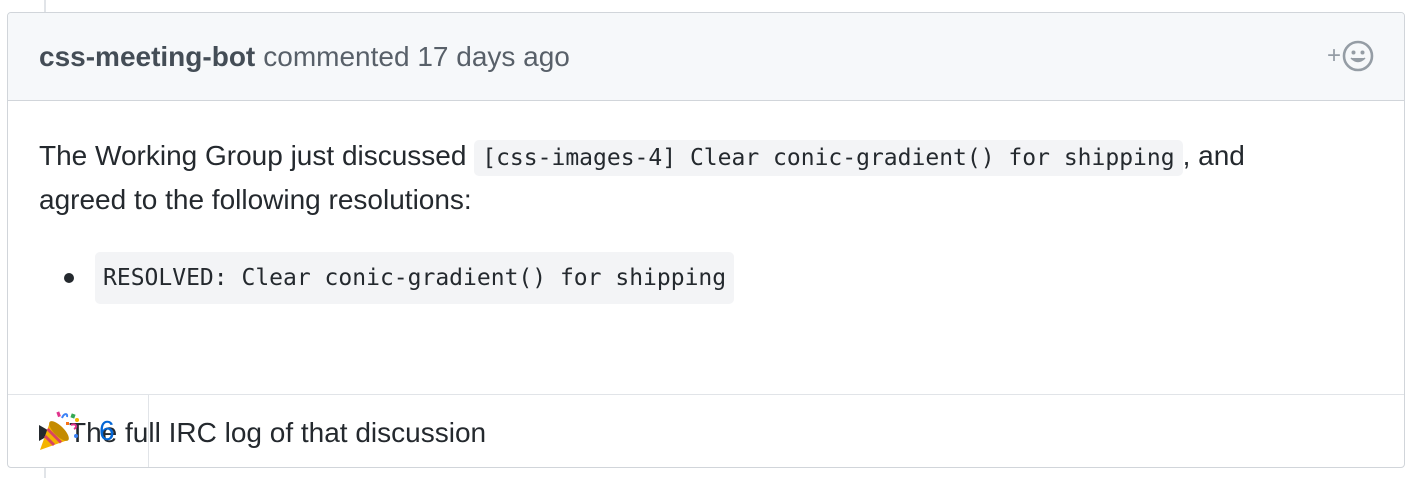 The height and width of the screenshot is (478, 1416). I want to click on intro-text-line2: agreed to the following resolutions:, so click(255, 199).